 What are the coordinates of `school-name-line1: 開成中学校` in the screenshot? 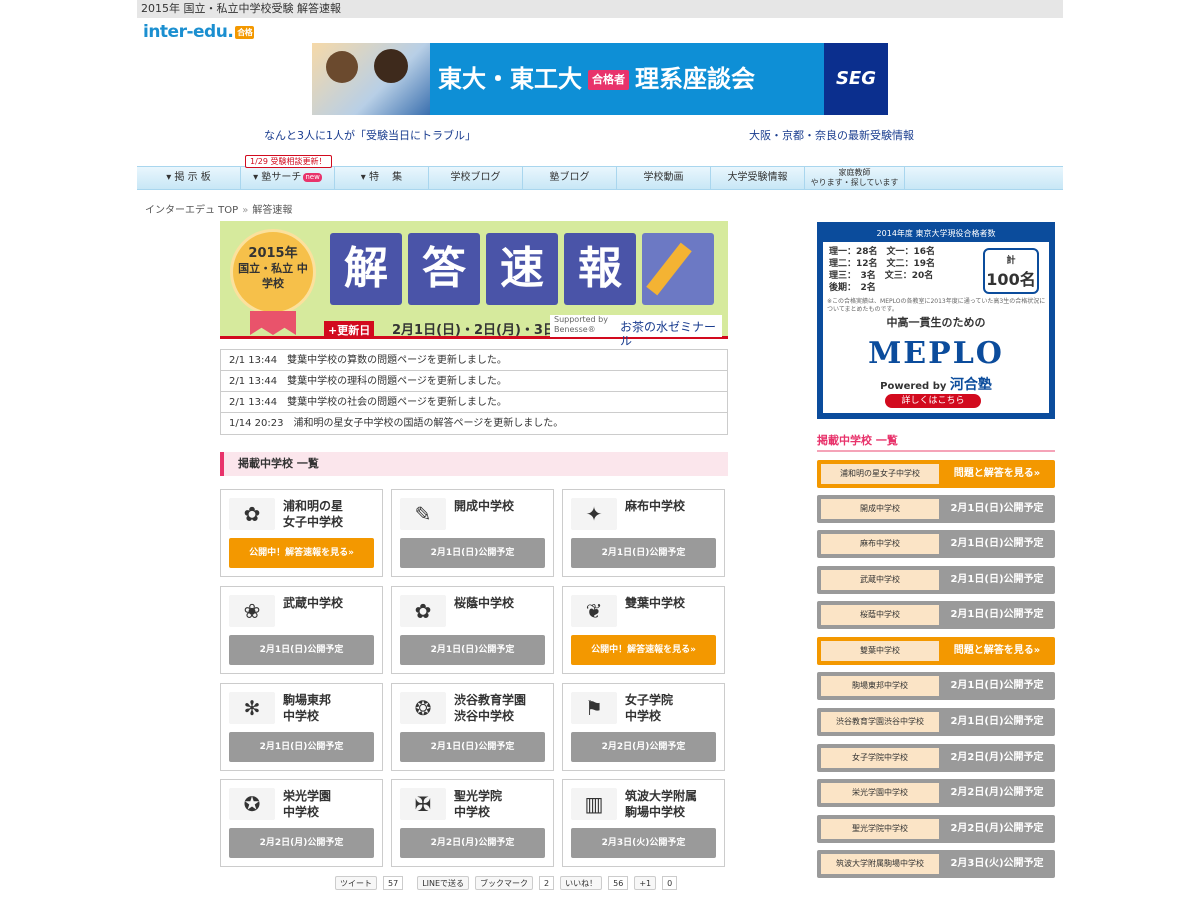 It's located at (484, 506).